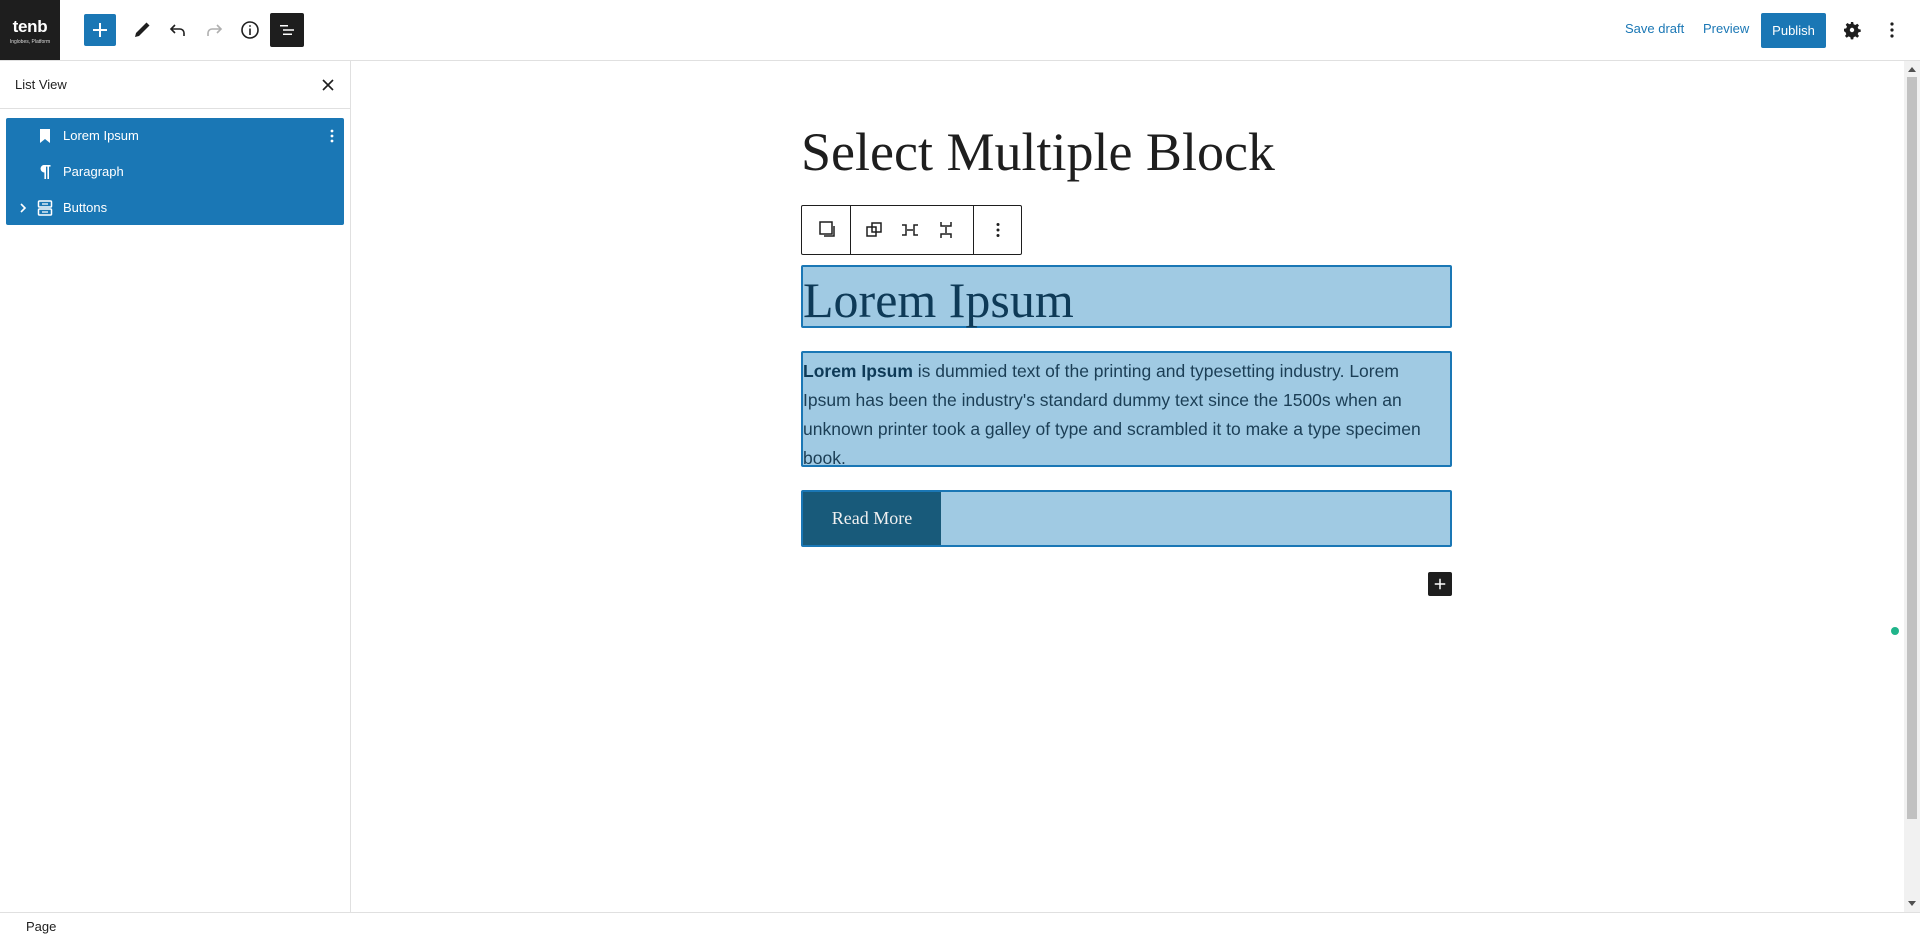 This screenshot has width=1920, height=937. Describe the element at coordinates (960, 924) in the screenshot. I see `editor-footer: Page` at that location.